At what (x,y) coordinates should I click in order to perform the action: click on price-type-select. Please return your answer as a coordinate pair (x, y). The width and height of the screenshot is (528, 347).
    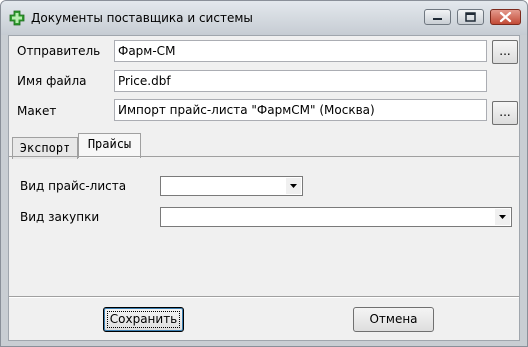
    Looking at the image, I should click on (231, 186).